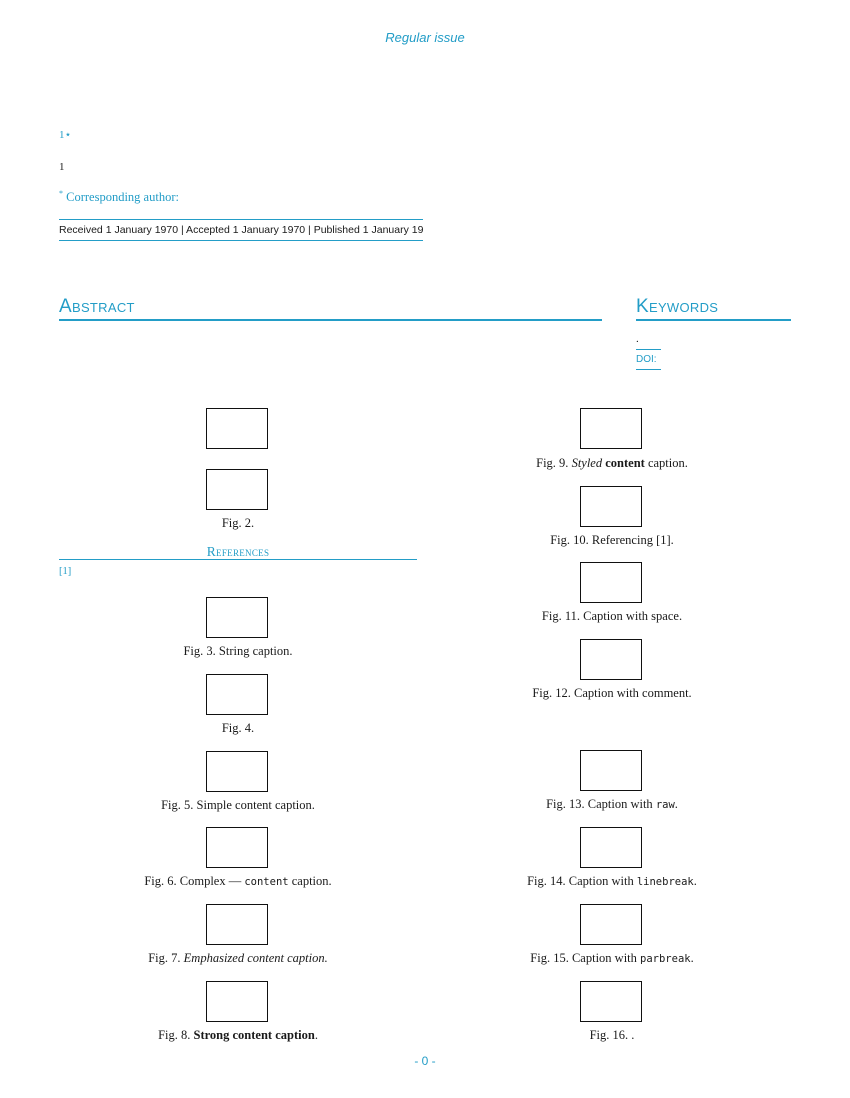 Image resolution: width=850 pixels, height=1098 pixels. What do you see at coordinates (65, 571) in the screenshot?
I see `reference-item-1: [1]` at bounding box center [65, 571].